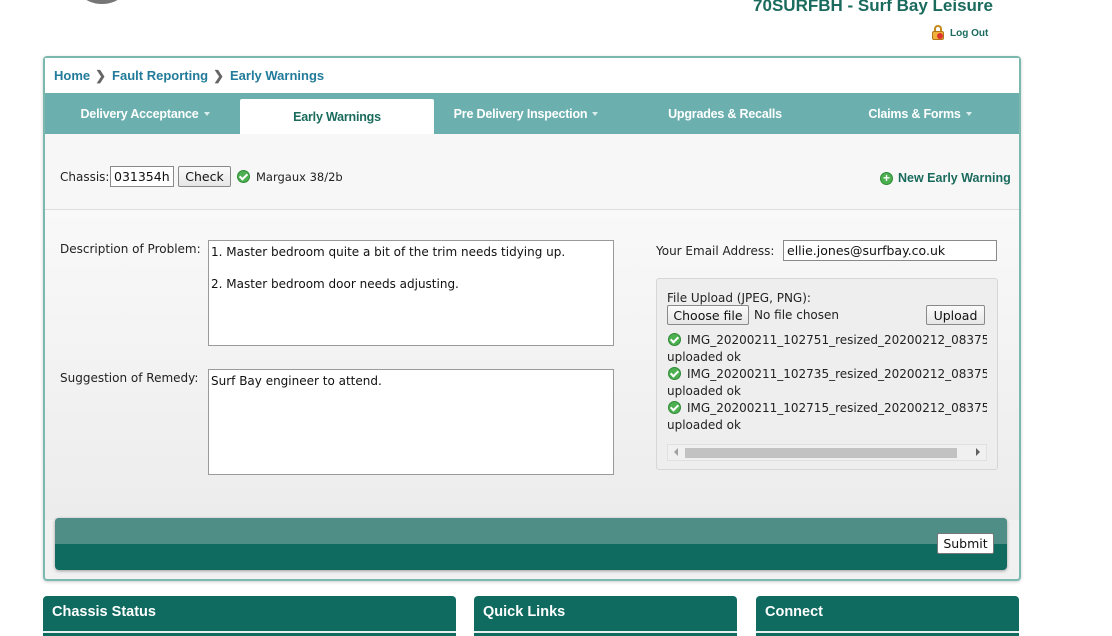  Describe the element at coordinates (142, 176) in the screenshot. I see `chassis-input` at that location.